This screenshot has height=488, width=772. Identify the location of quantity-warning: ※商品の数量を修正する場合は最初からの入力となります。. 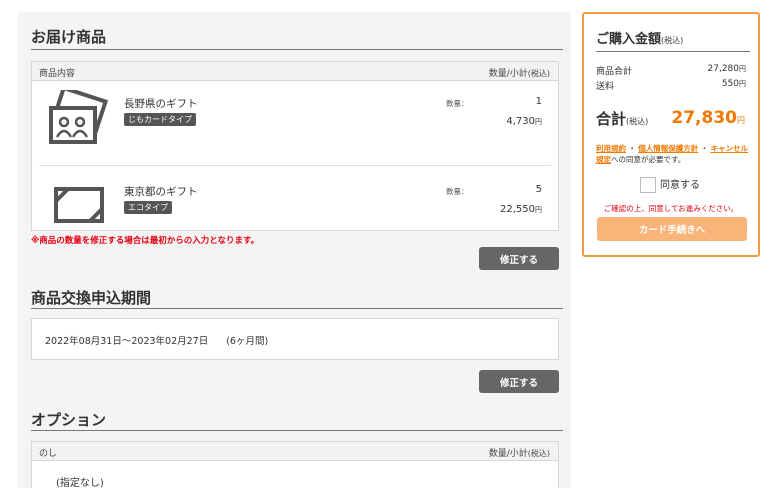
(145, 241).